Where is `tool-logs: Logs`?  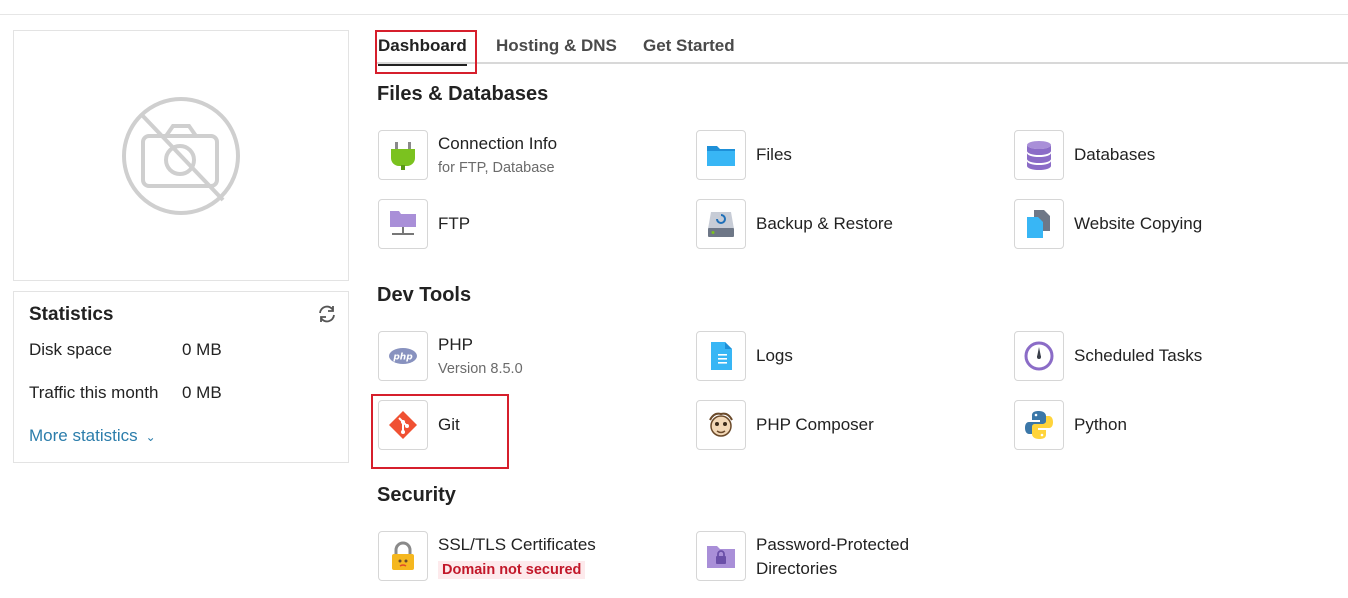 tool-logs: Logs is located at coordinates (841, 356).